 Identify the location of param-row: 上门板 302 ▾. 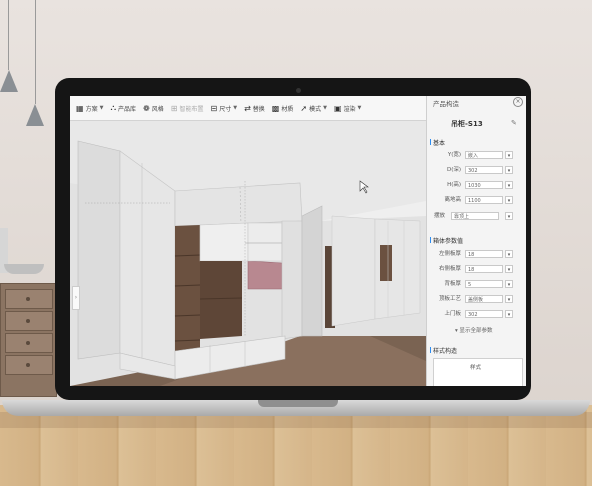
(477, 314).